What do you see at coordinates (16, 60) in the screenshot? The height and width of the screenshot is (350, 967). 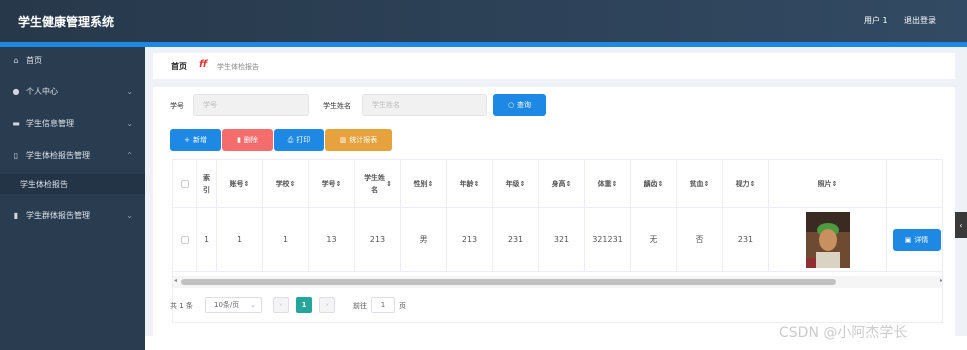 I see `home-icon: ⌂` at bounding box center [16, 60].